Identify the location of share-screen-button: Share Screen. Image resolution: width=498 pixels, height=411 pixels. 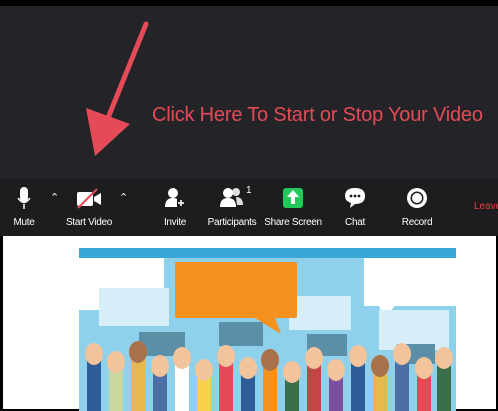
(293, 207).